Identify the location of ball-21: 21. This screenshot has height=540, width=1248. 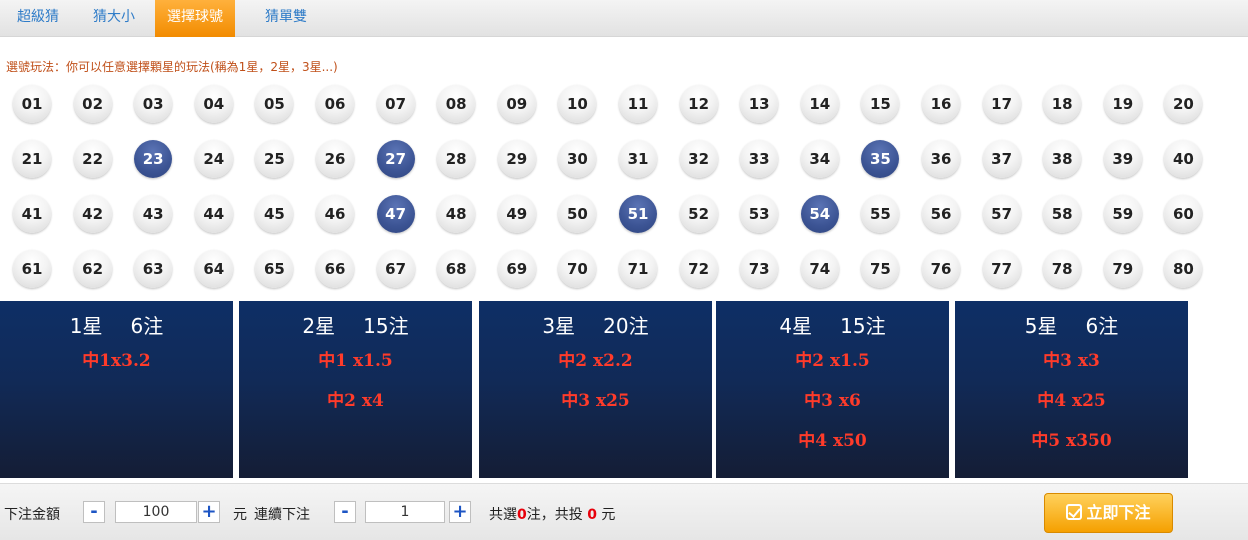
(32, 159).